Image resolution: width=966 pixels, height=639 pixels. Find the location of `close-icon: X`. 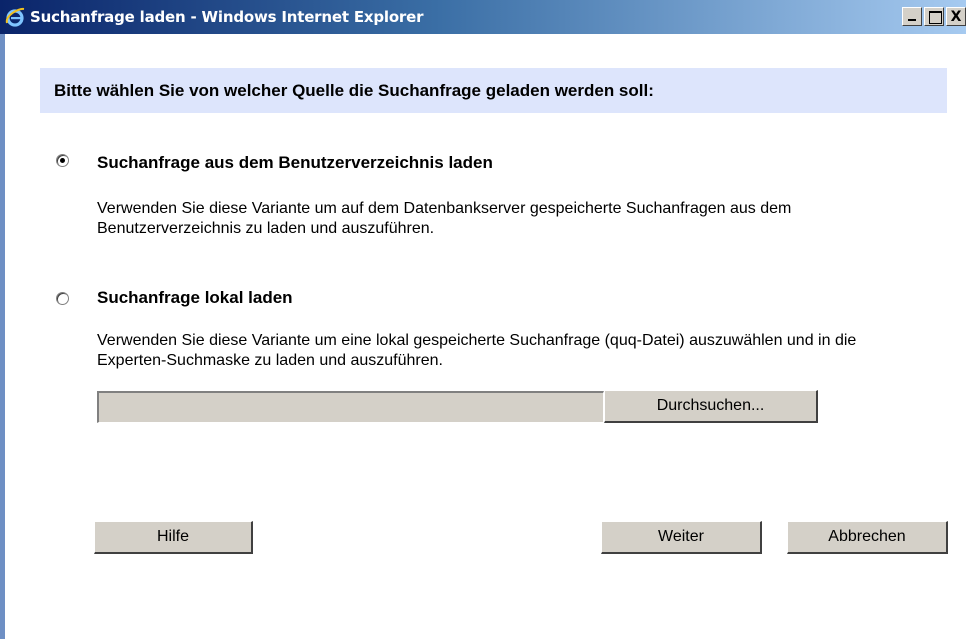

close-icon: X is located at coordinates (956, 16).